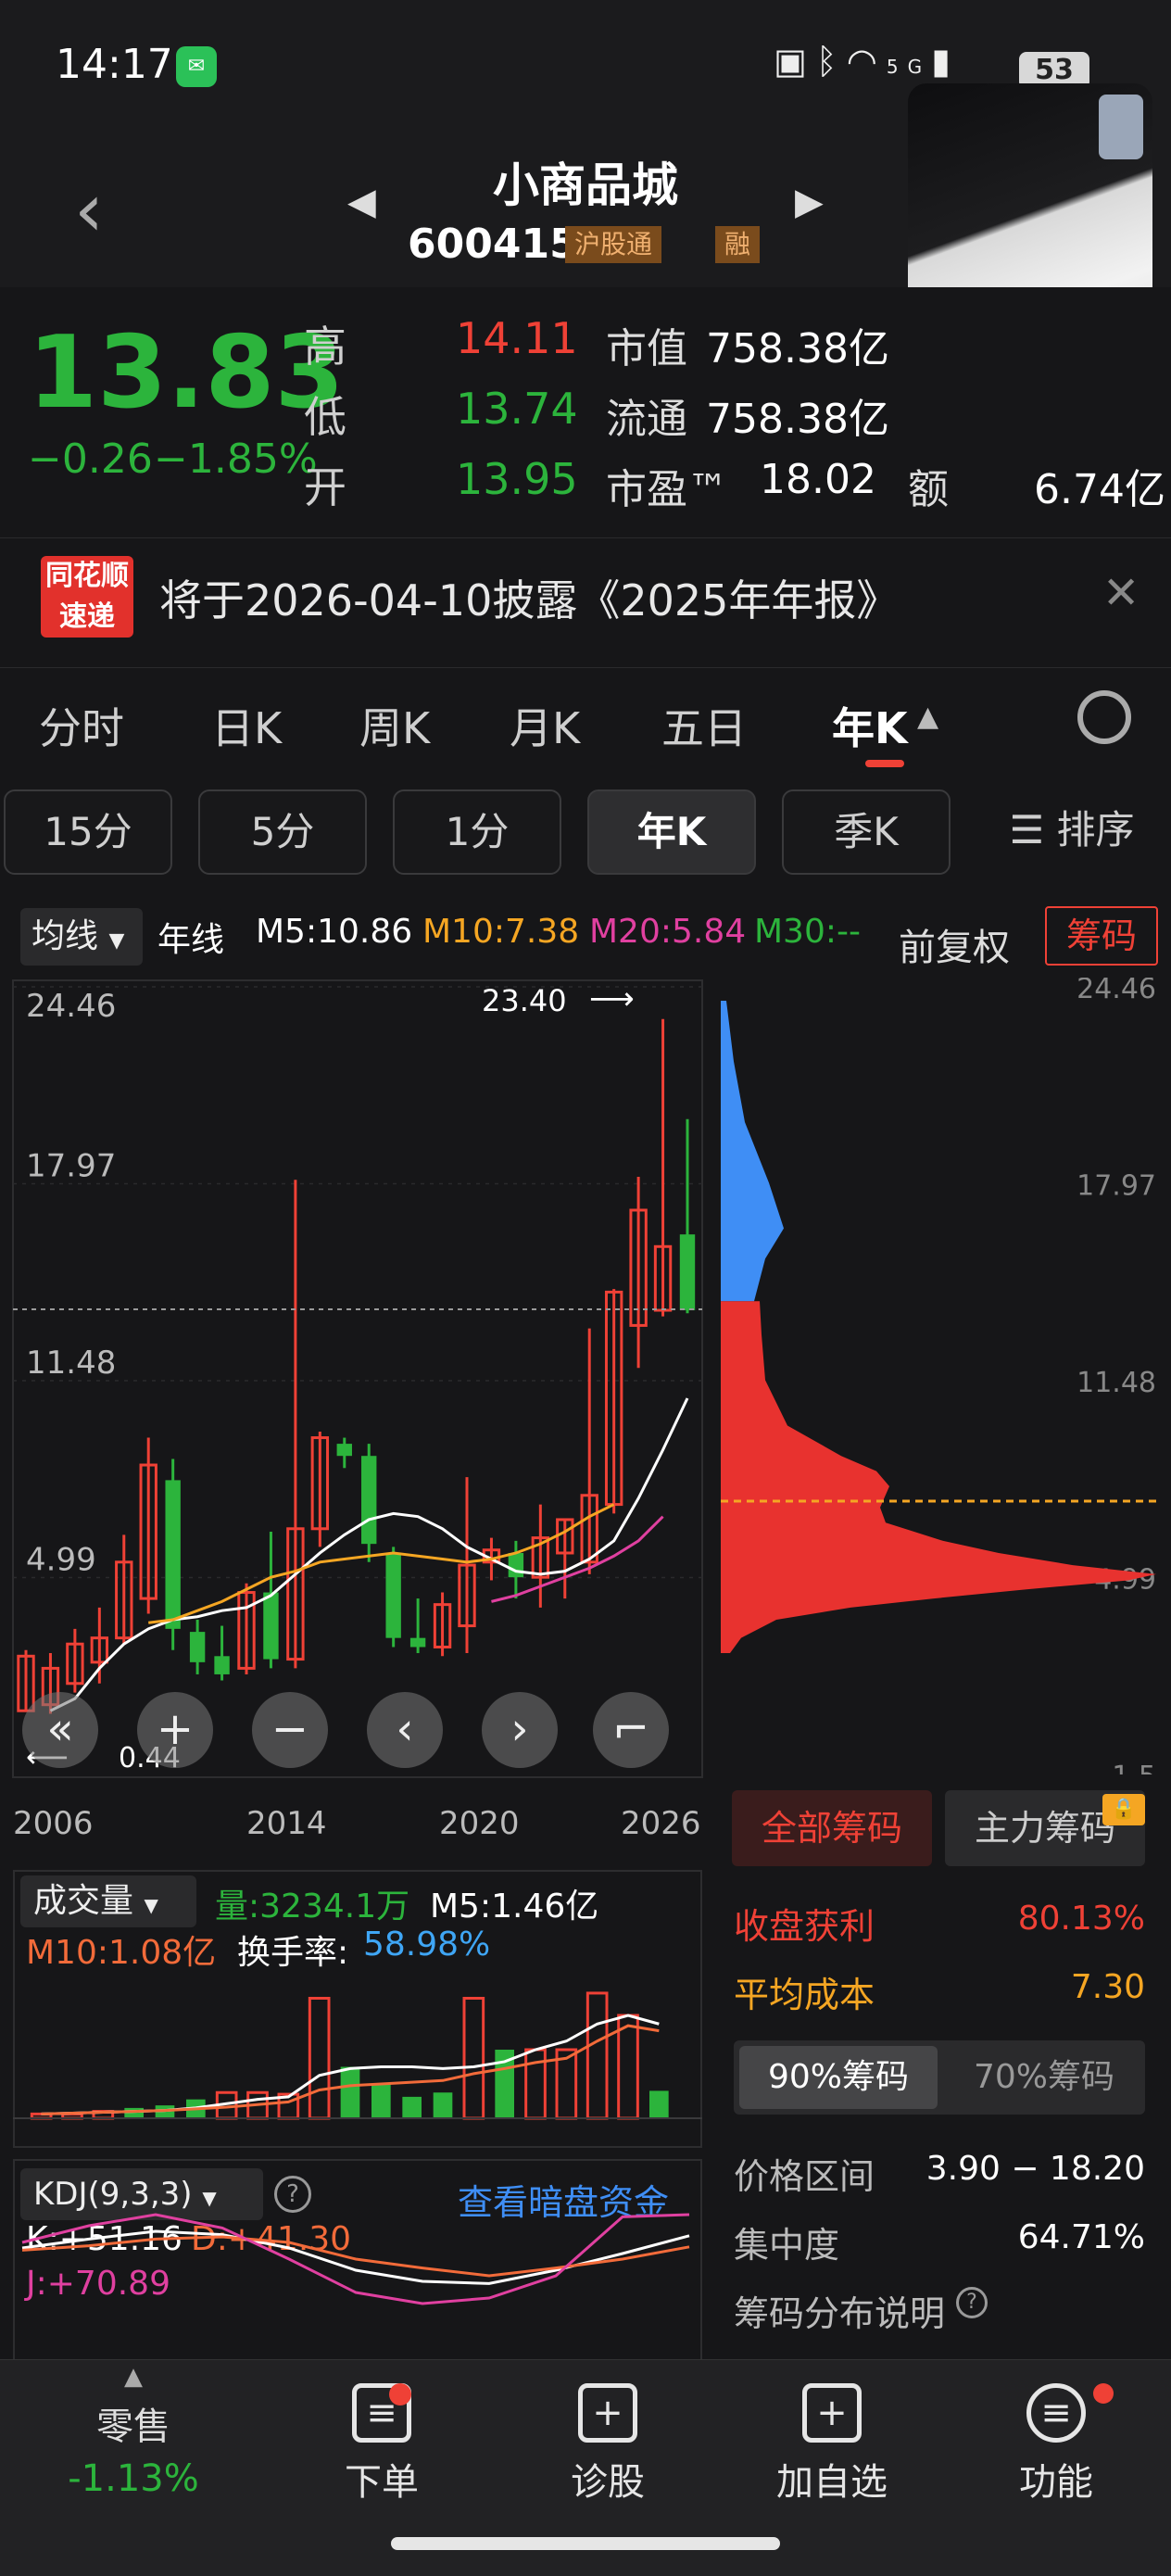  What do you see at coordinates (65, 936) in the screenshot?
I see `ma-selector-label: 均线` at bounding box center [65, 936].